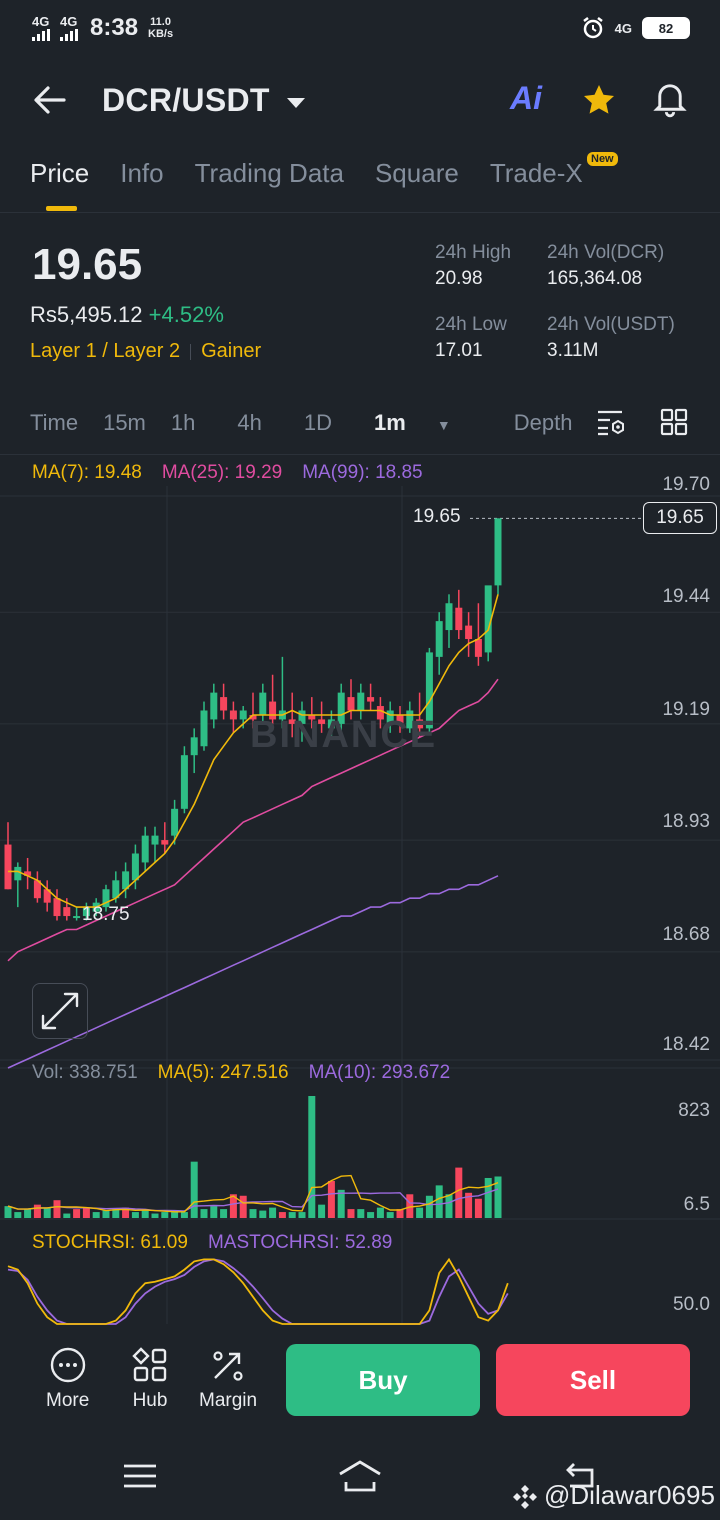 The height and width of the screenshot is (1520, 720). I want to click on stochrsi-legend: STOCHRSI: 61.09 MASTOCHRSI: 52.89, so click(212, 1243).